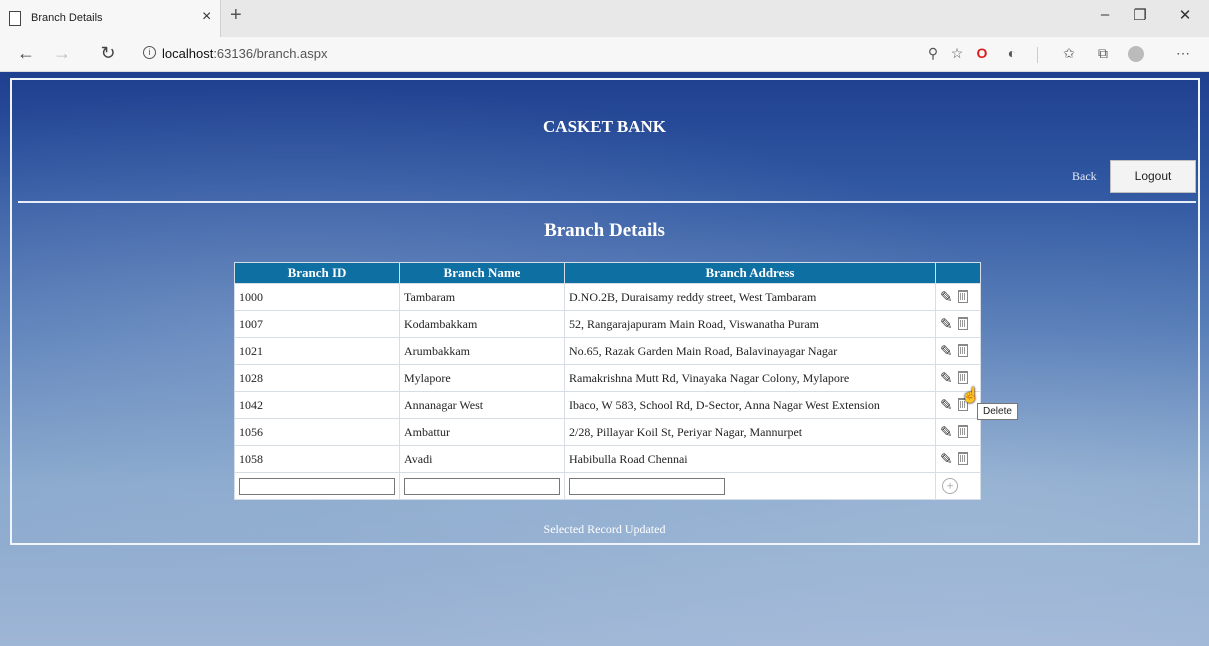 This screenshot has width=1209, height=646. I want to click on tab-title: Branch Details, so click(67, 18).